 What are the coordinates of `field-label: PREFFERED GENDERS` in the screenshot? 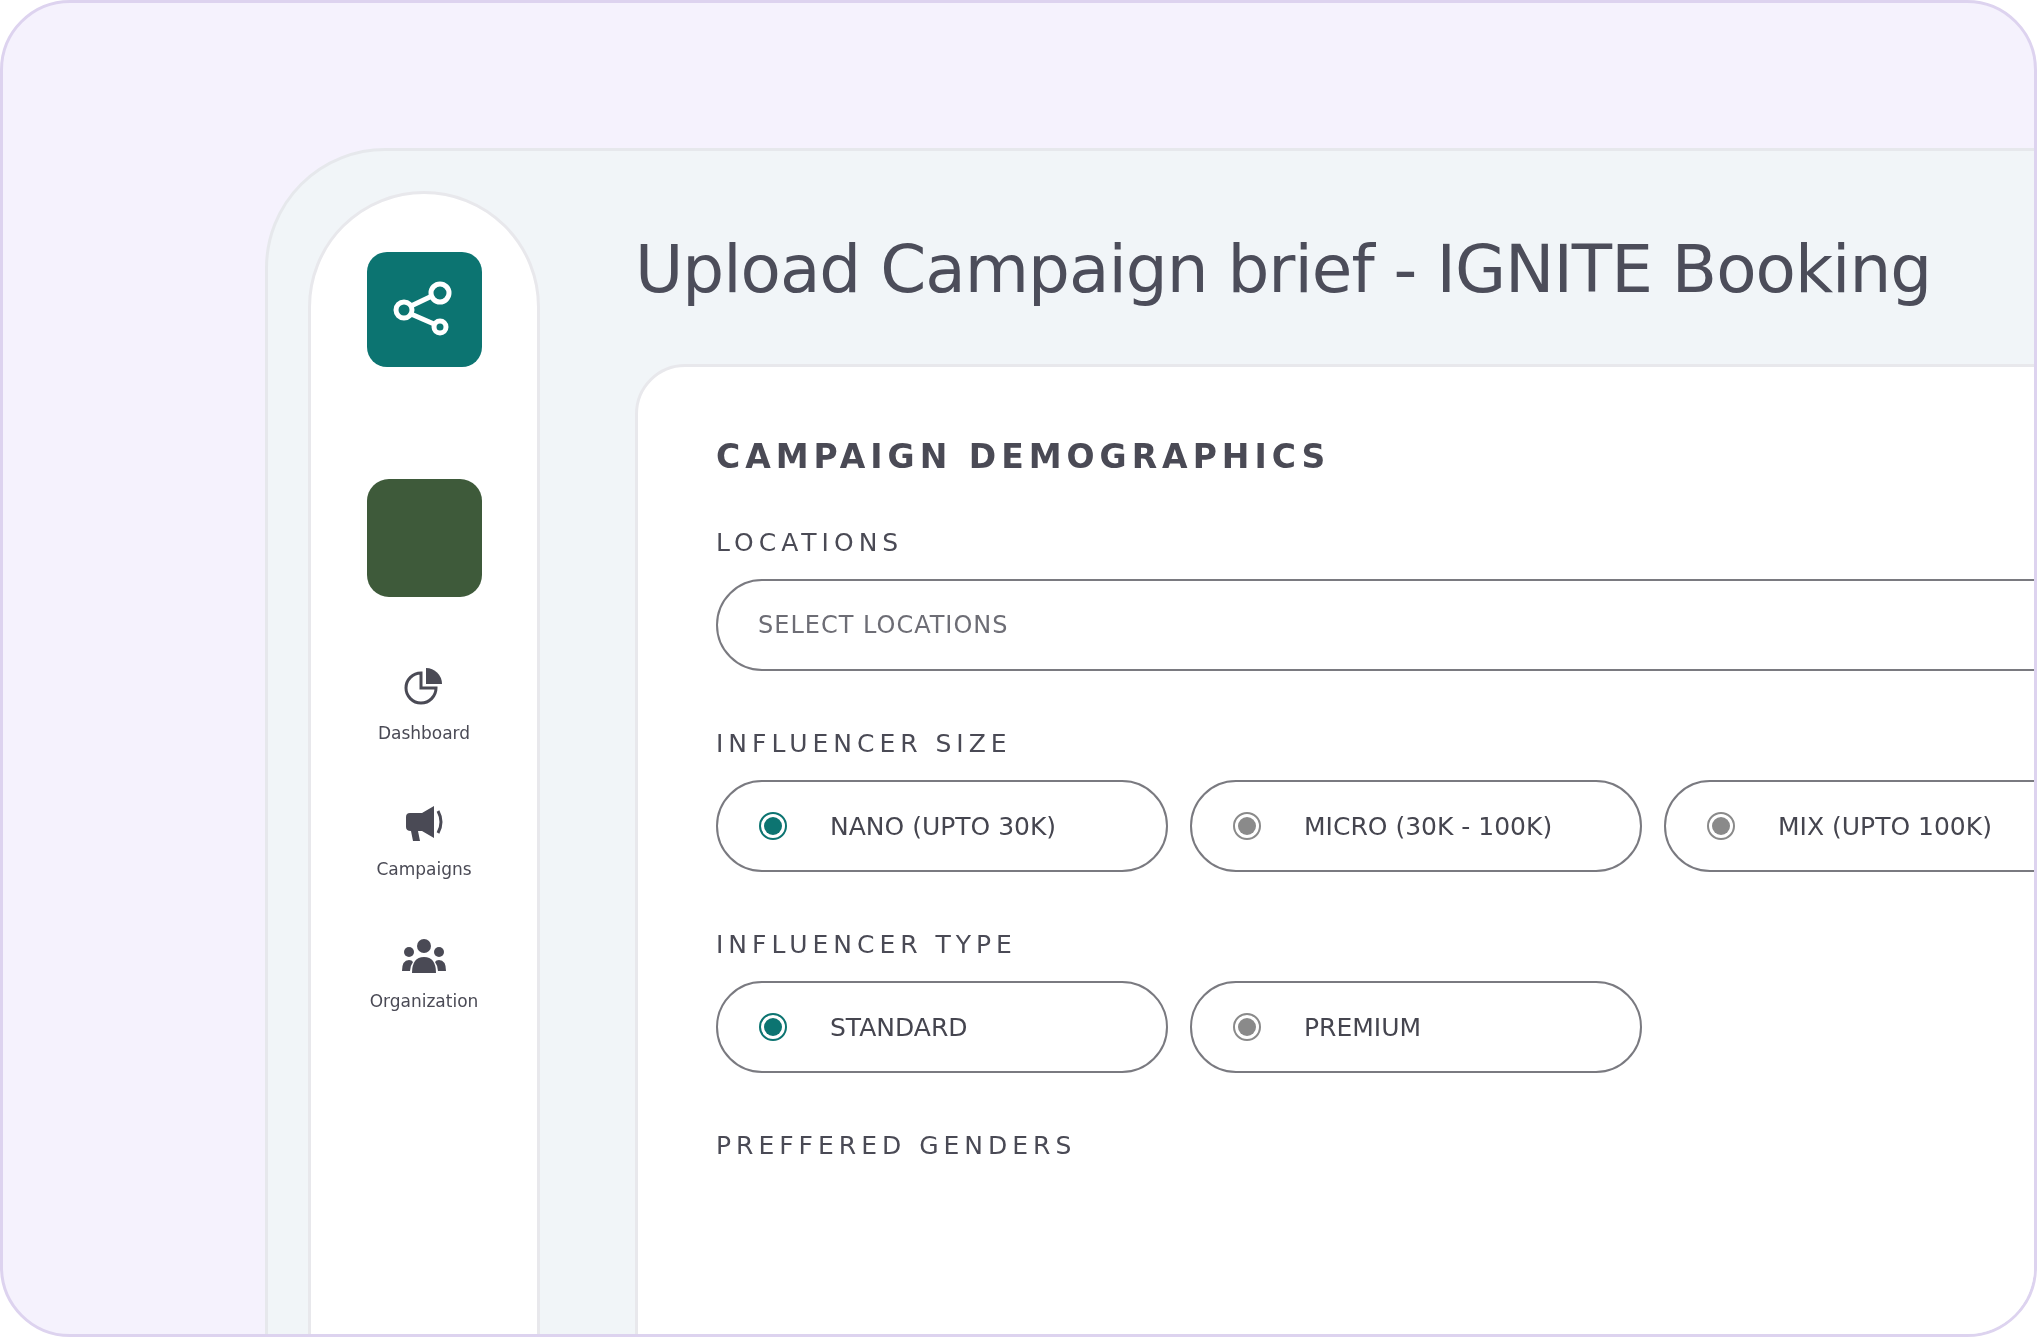 It's located at (897, 1145).